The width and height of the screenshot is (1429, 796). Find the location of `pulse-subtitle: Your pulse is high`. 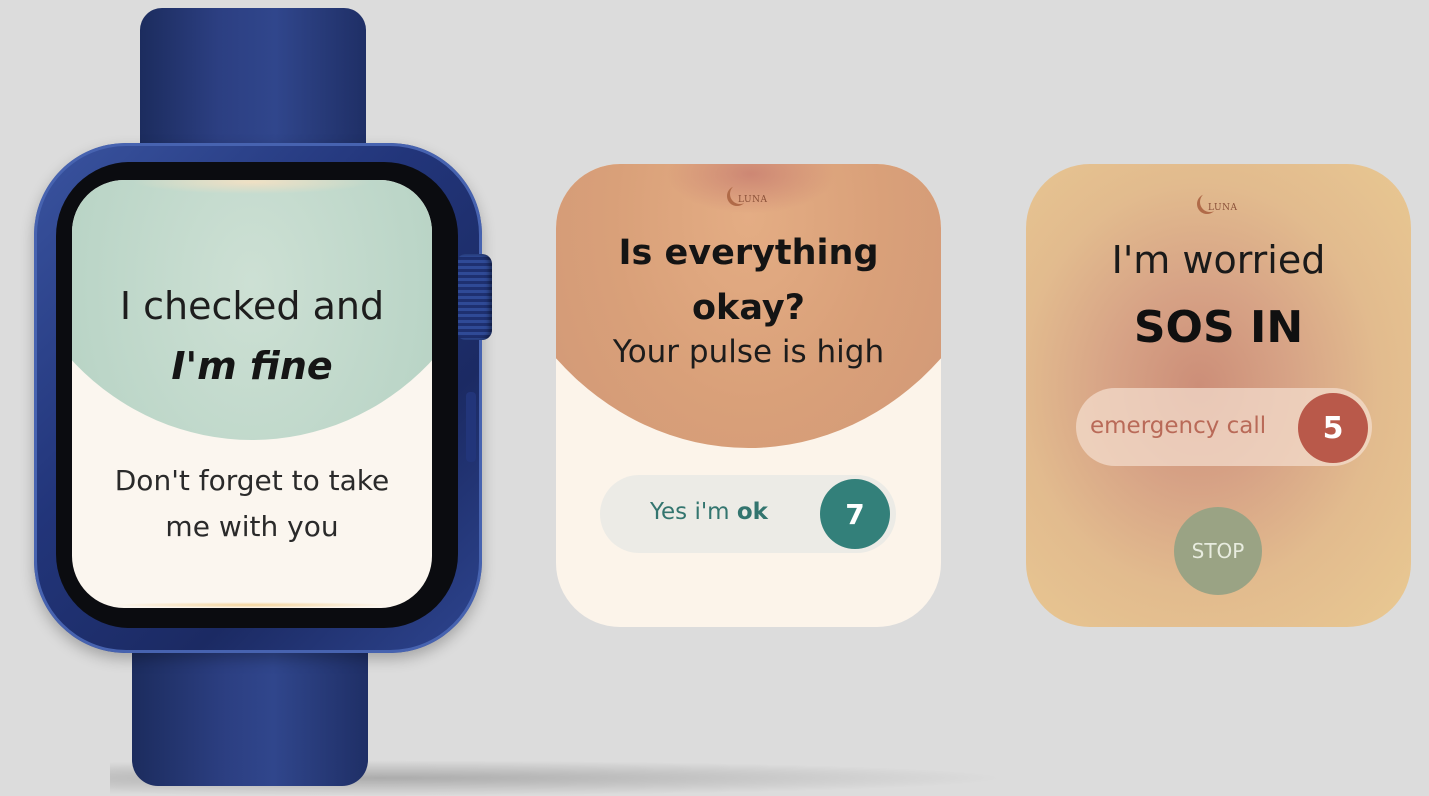

pulse-subtitle: Your pulse is high is located at coordinates (748, 352).